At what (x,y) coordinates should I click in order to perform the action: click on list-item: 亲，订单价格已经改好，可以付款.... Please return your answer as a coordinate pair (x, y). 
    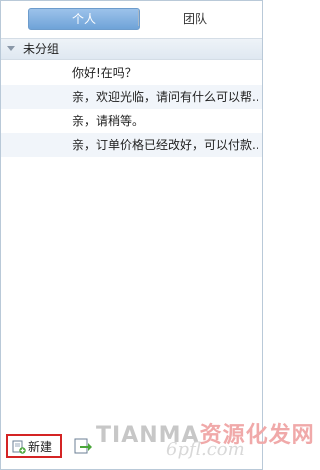
    Looking at the image, I should click on (131, 145).